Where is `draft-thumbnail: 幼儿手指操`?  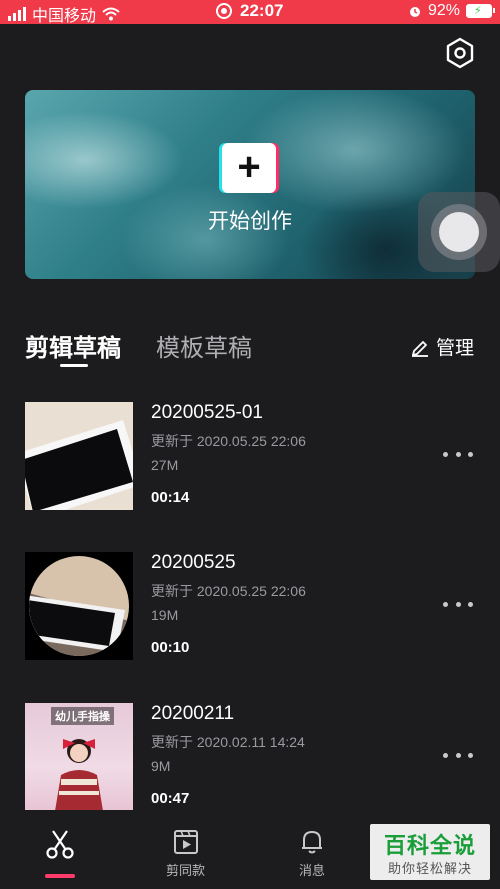
draft-thumbnail: 幼儿手指操 is located at coordinates (79, 757).